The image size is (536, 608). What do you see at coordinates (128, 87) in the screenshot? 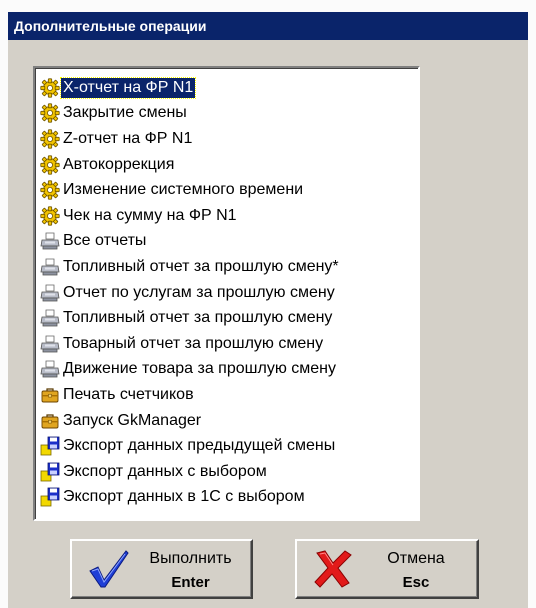
I see `operation-item-label: X-отчет на ФР N1` at bounding box center [128, 87].